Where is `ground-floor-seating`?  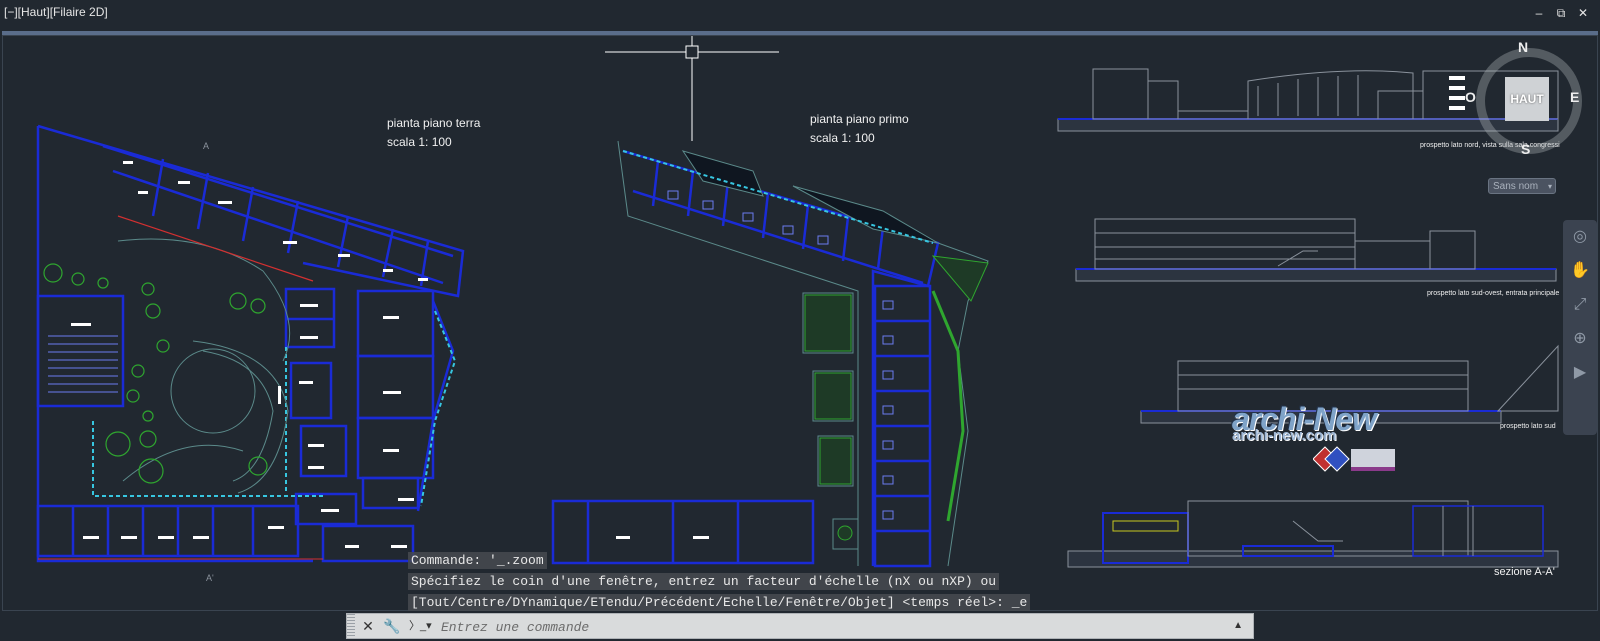 ground-floor-seating is located at coordinates (83, 364).